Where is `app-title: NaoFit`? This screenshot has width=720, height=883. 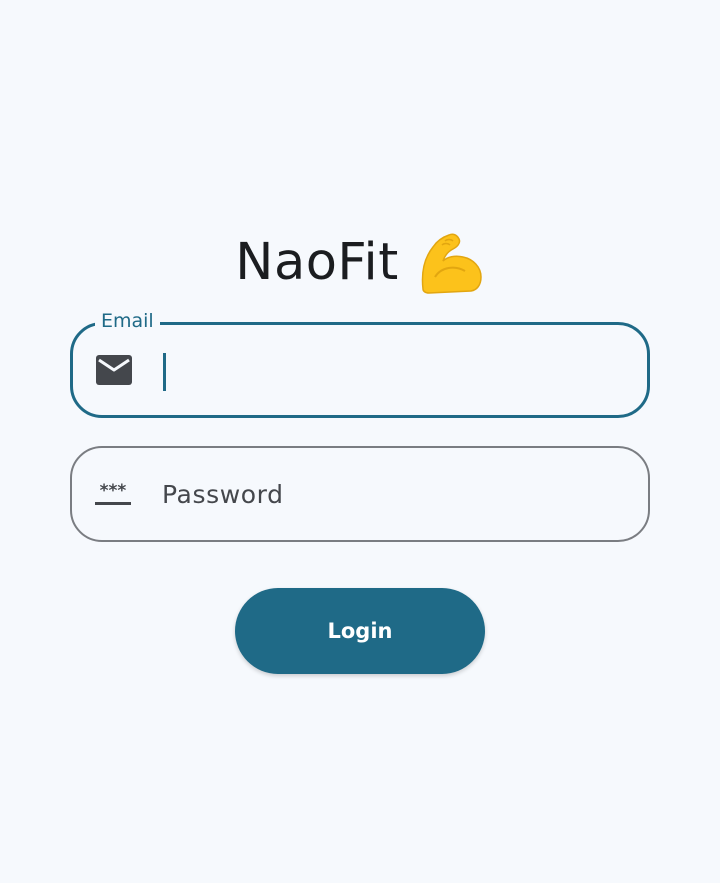
app-title: NaoFit is located at coordinates (317, 262).